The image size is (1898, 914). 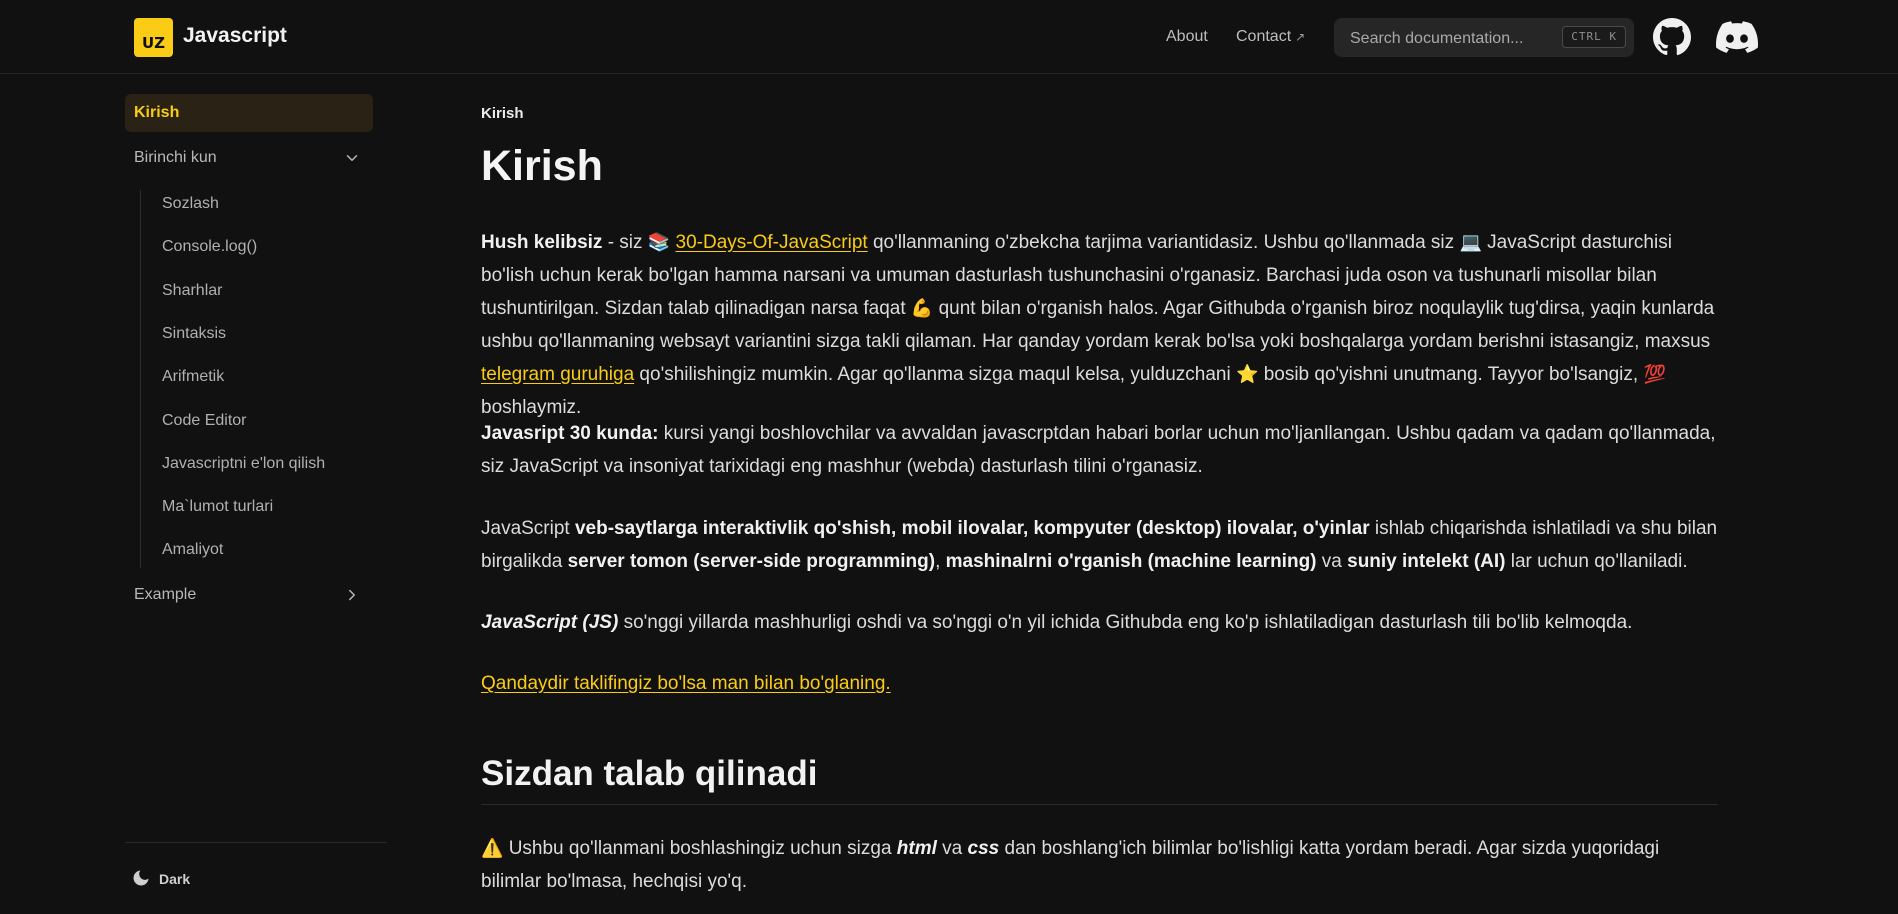 What do you see at coordinates (502, 113) in the screenshot?
I see `breadcrumb: Kirish` at bounding box center [502, 113].